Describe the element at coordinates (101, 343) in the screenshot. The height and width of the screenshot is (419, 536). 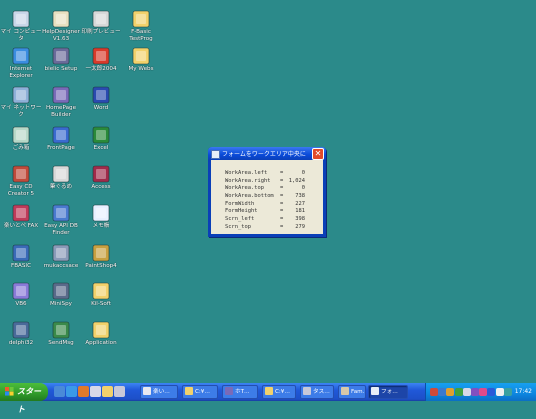
I see `desktop-icon-label: Application` at that location.